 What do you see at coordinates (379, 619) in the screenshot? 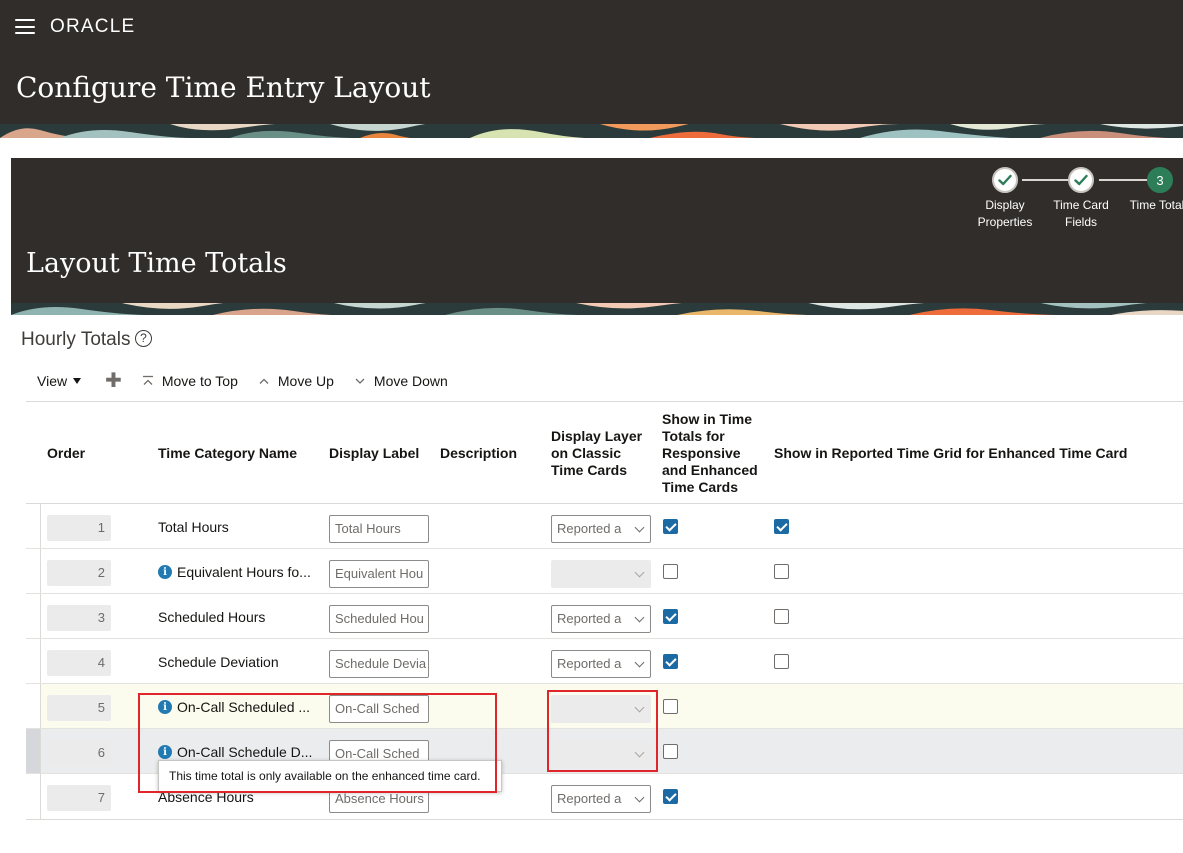
I see `display-label-input: Scheduled Hou` at bounding box center [379, 619].